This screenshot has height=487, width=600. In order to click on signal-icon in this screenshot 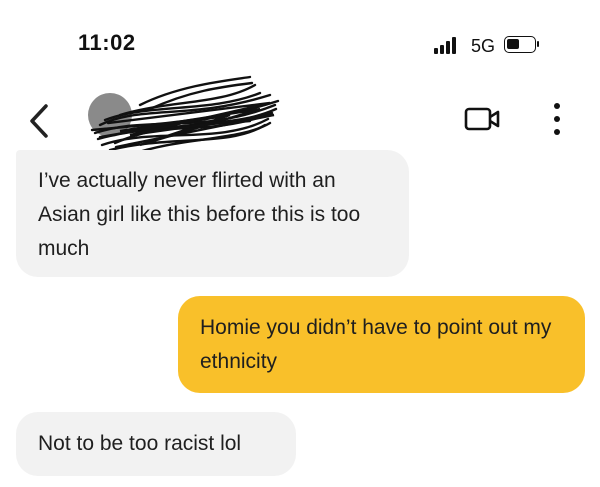, I will do `click(449, 45)`.